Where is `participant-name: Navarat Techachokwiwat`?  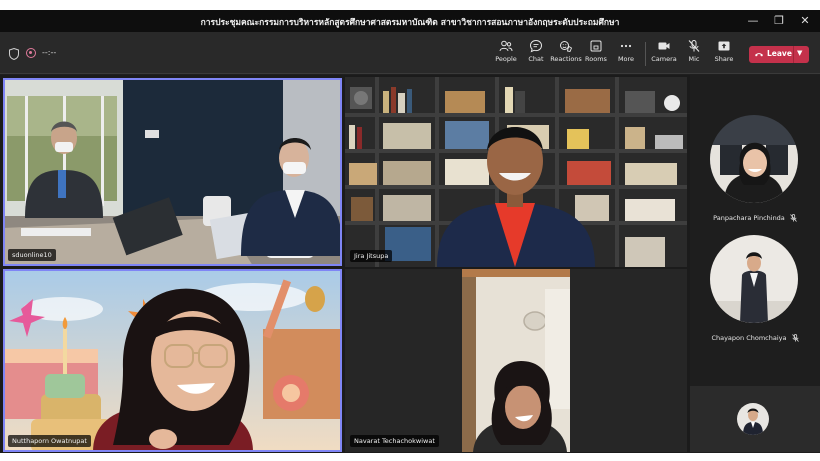
participant-name: Navarat Techachokwiwat is located at coordinates (394, 441).